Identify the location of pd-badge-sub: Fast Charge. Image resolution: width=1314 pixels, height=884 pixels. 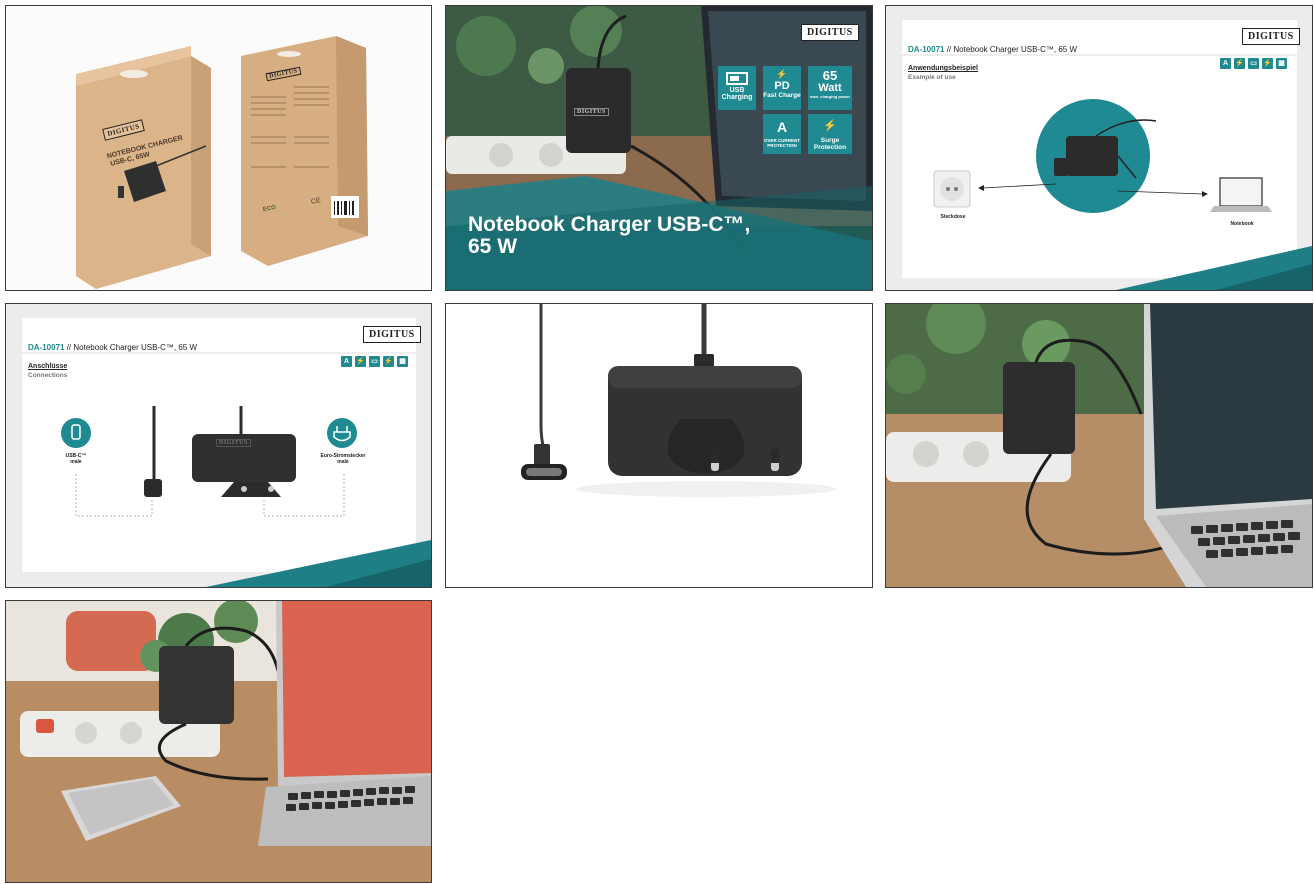
(782, 95).